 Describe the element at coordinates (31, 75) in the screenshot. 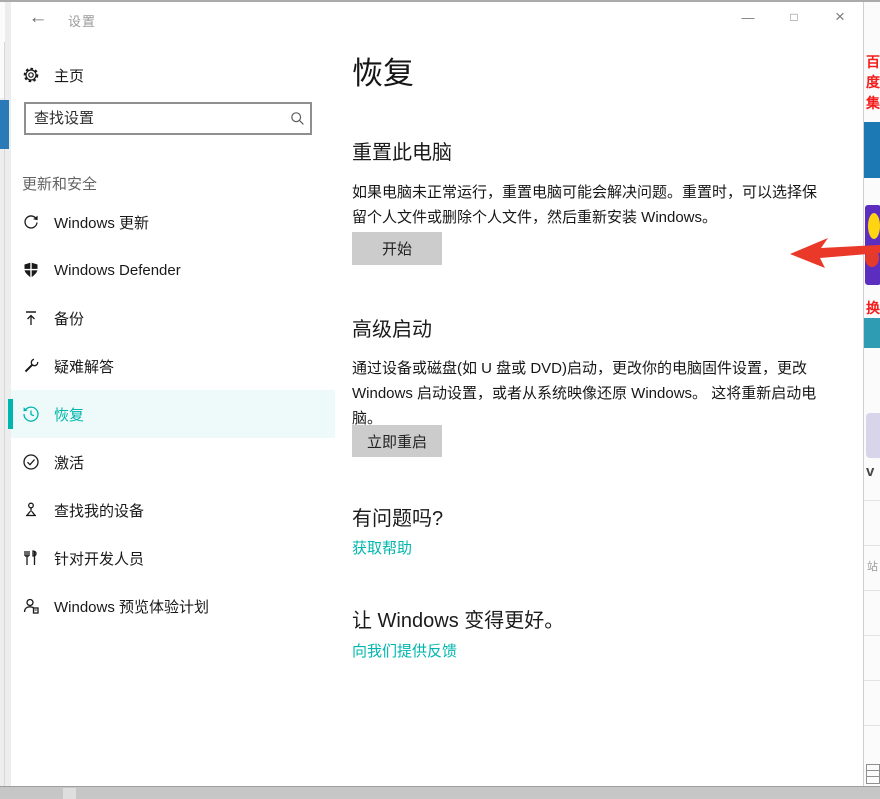

I see `gear-icon` at that location.